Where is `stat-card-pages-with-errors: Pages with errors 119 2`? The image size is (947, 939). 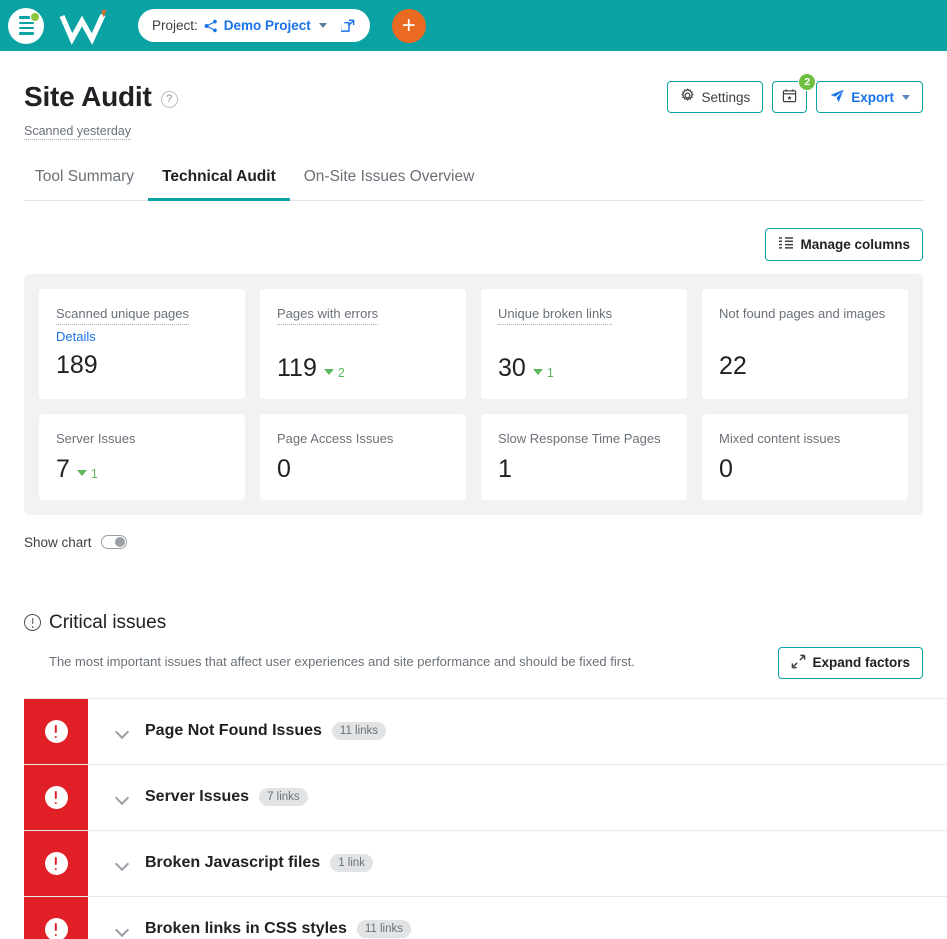 stat-card-pages-with-errors: Pages with errors 119 2 is located at coordinates (363, 344).